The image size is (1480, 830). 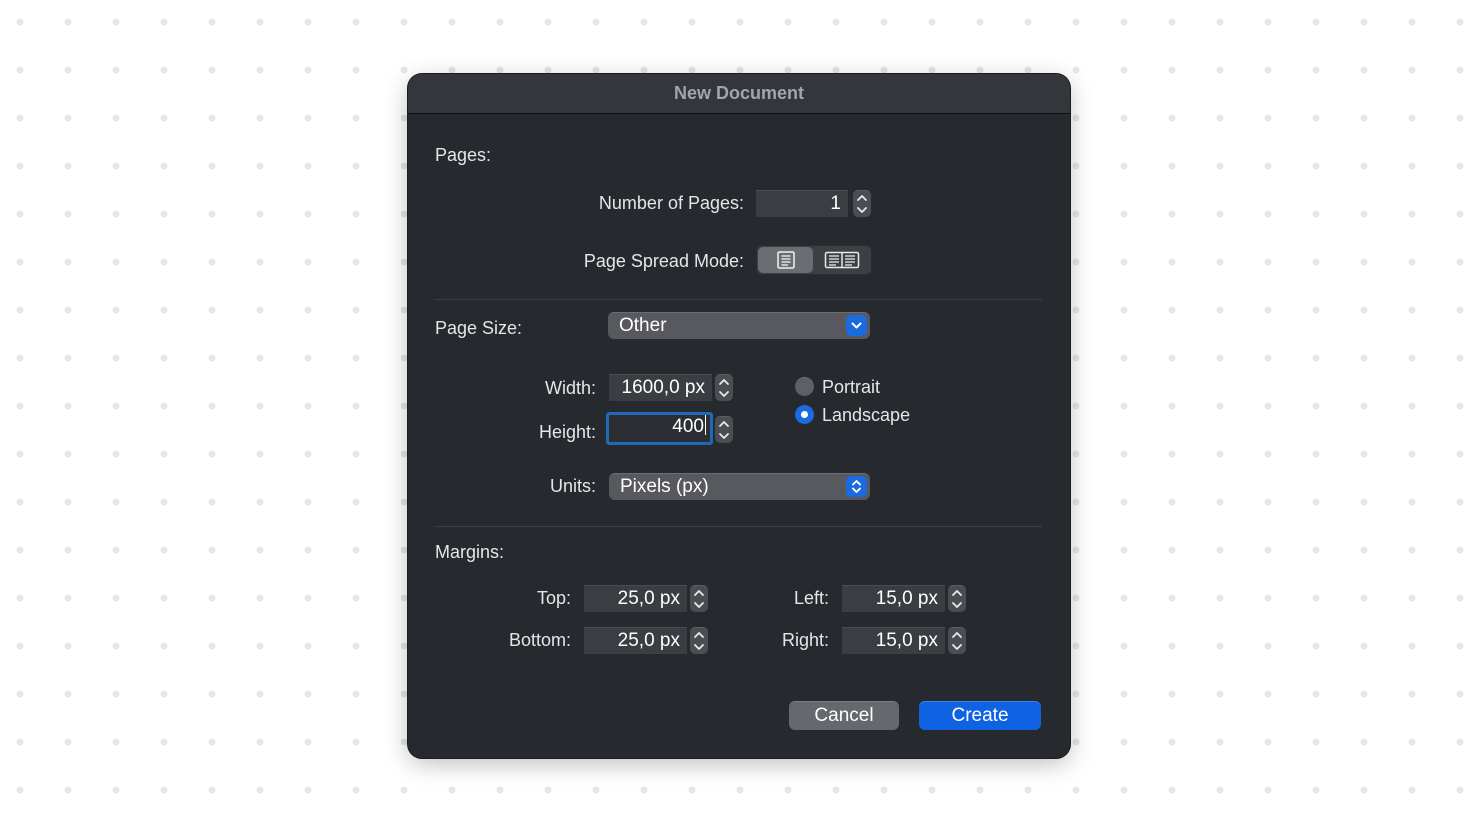 What do you see at coordinates (643, 325) in the screenshot?
I see `page-size-value: Other` at bounding box center [643, 325].